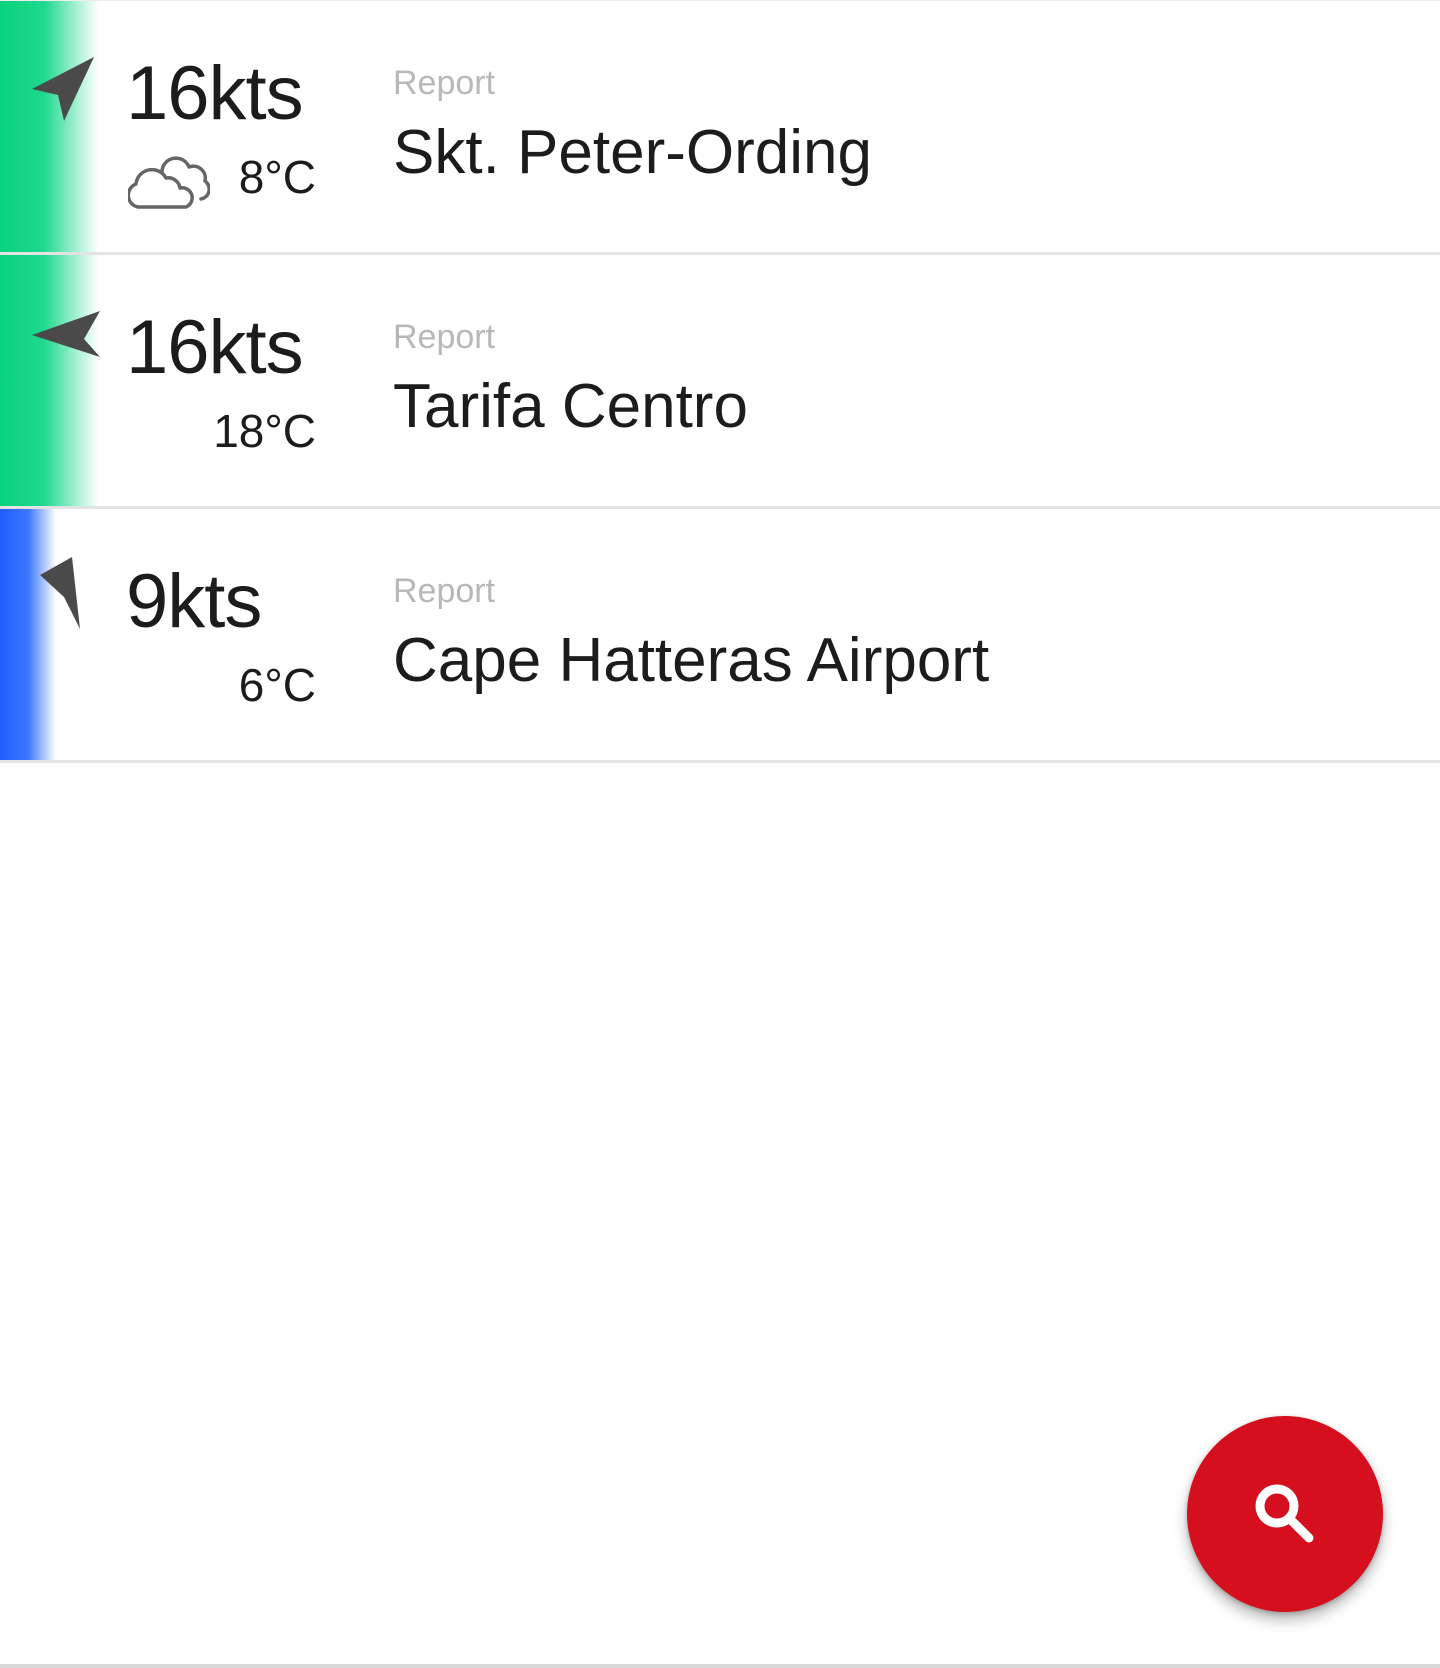 Image resolution: width=1440 pixels, height=1668 pixels. I want to click on search-icon, so click(1285, 1514).